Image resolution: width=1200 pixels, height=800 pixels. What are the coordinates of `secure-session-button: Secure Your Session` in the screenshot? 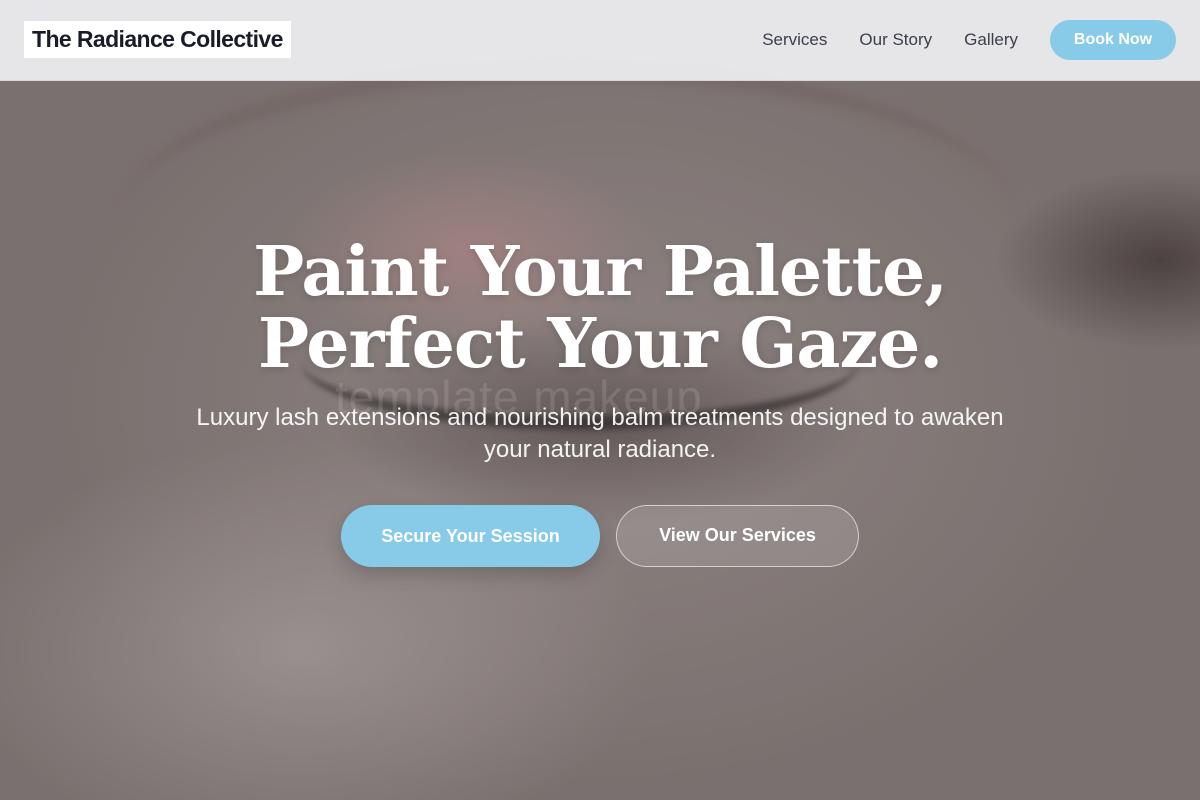 It's located at (470, 536).